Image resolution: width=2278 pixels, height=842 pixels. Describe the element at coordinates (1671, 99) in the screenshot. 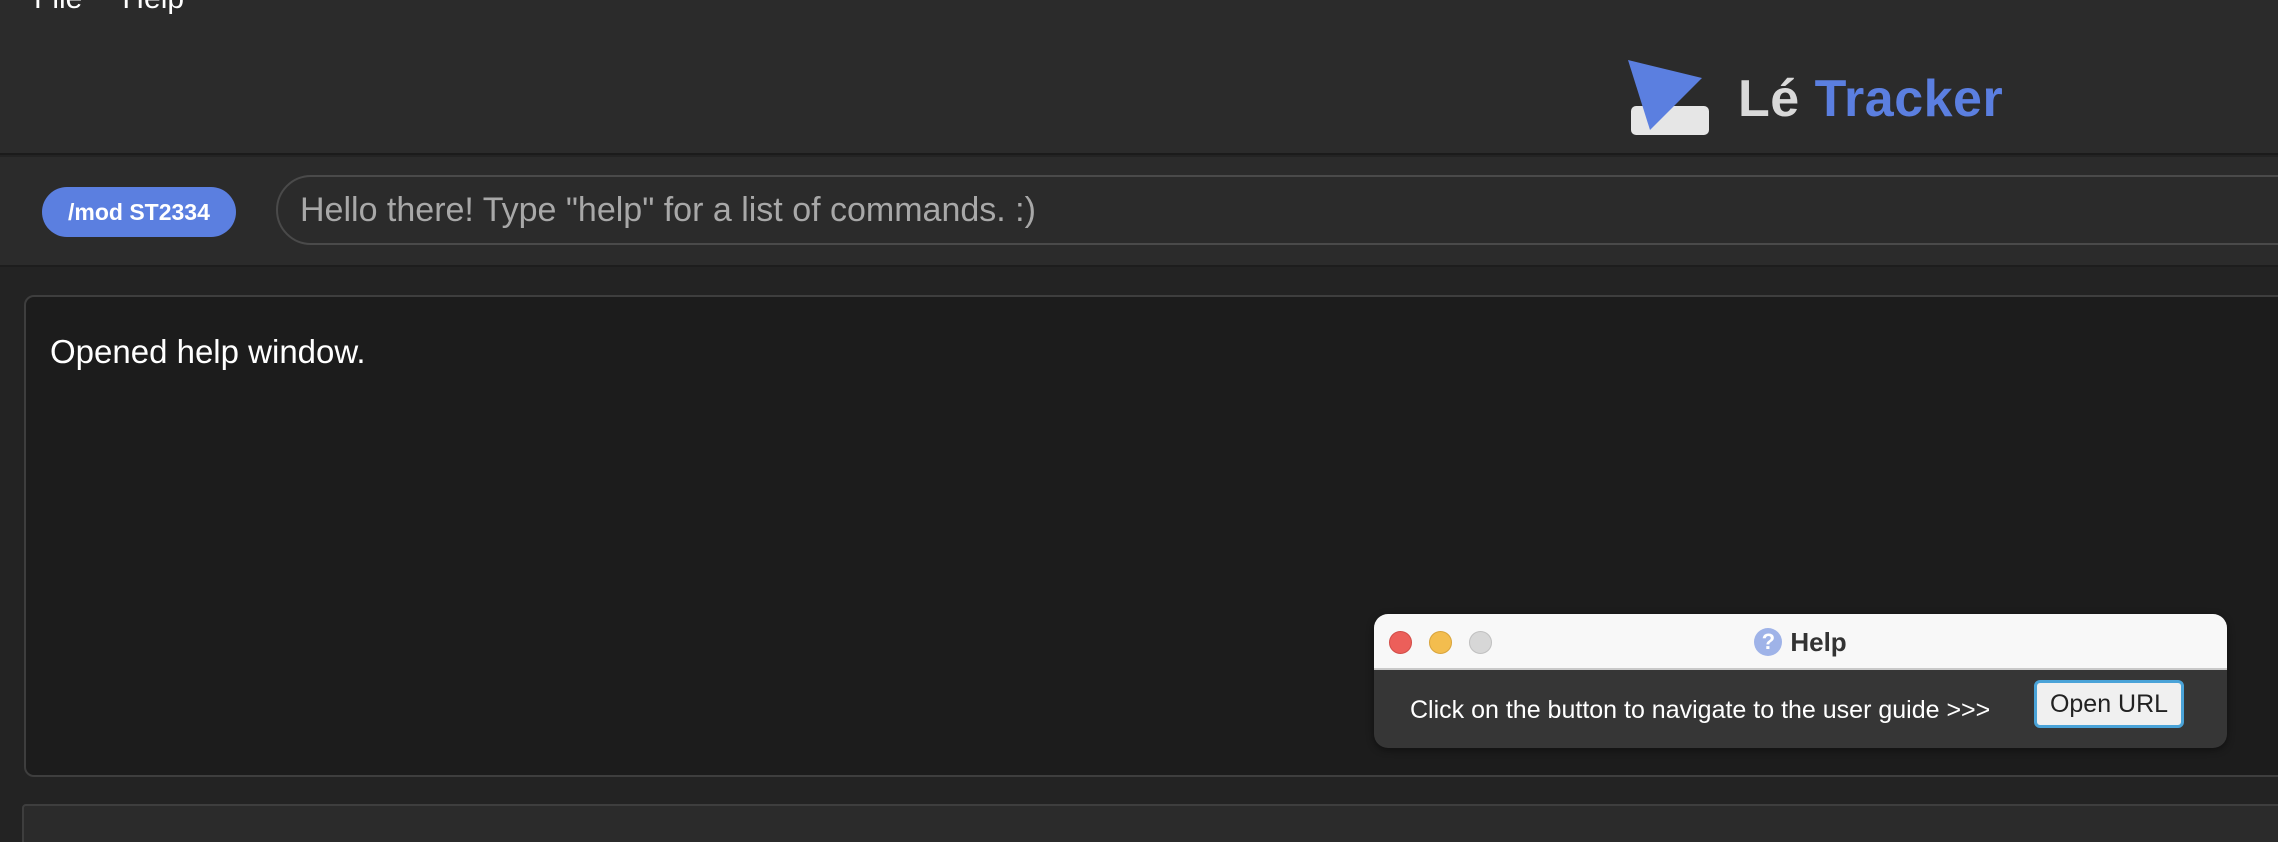

I see `play-triangle-icon` at that location.